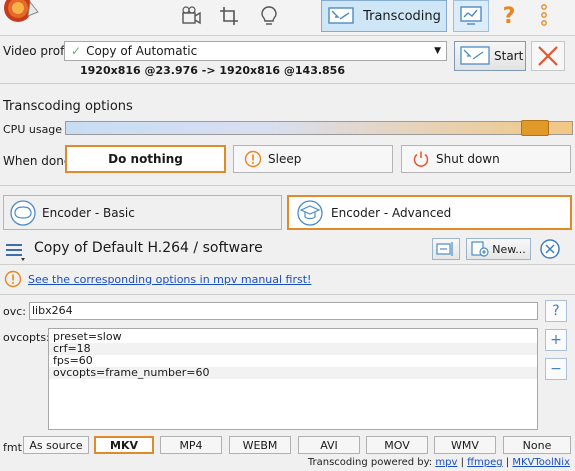 Image resolution: width=575 pixels, height=471 pixels. Describe the element at coordinates (313, 159) in the screenshot. I see `sleep-button: Sleep` at that location.